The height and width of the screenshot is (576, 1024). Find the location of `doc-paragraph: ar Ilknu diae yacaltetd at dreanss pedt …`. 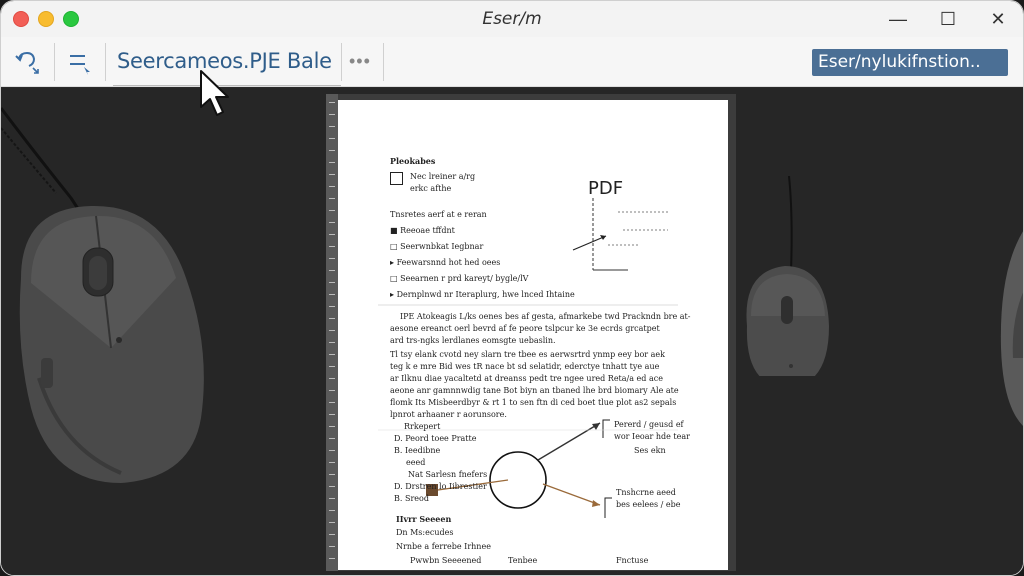

doc-paragraph: ar Ilknu diae yacaltetd at dreanss pedt … is located at coordinates (526, 378).